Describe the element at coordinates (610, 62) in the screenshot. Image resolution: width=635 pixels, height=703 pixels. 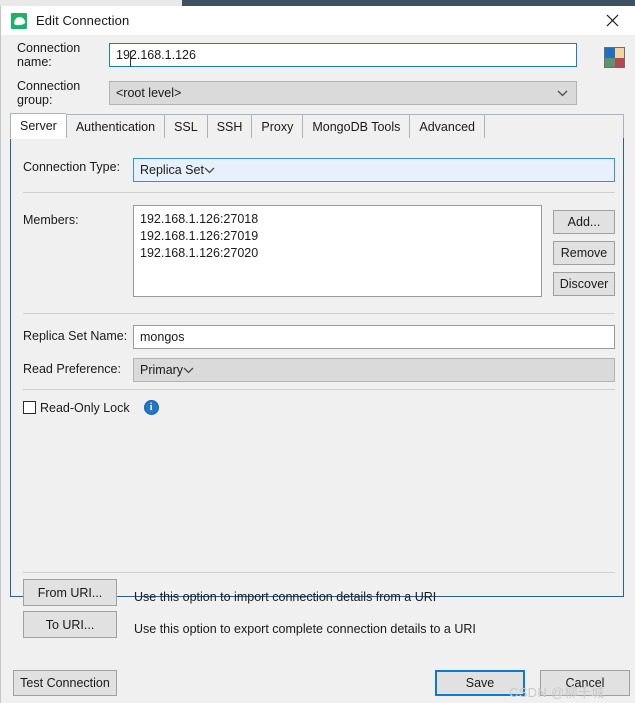
I see `swatch-green` at that location.